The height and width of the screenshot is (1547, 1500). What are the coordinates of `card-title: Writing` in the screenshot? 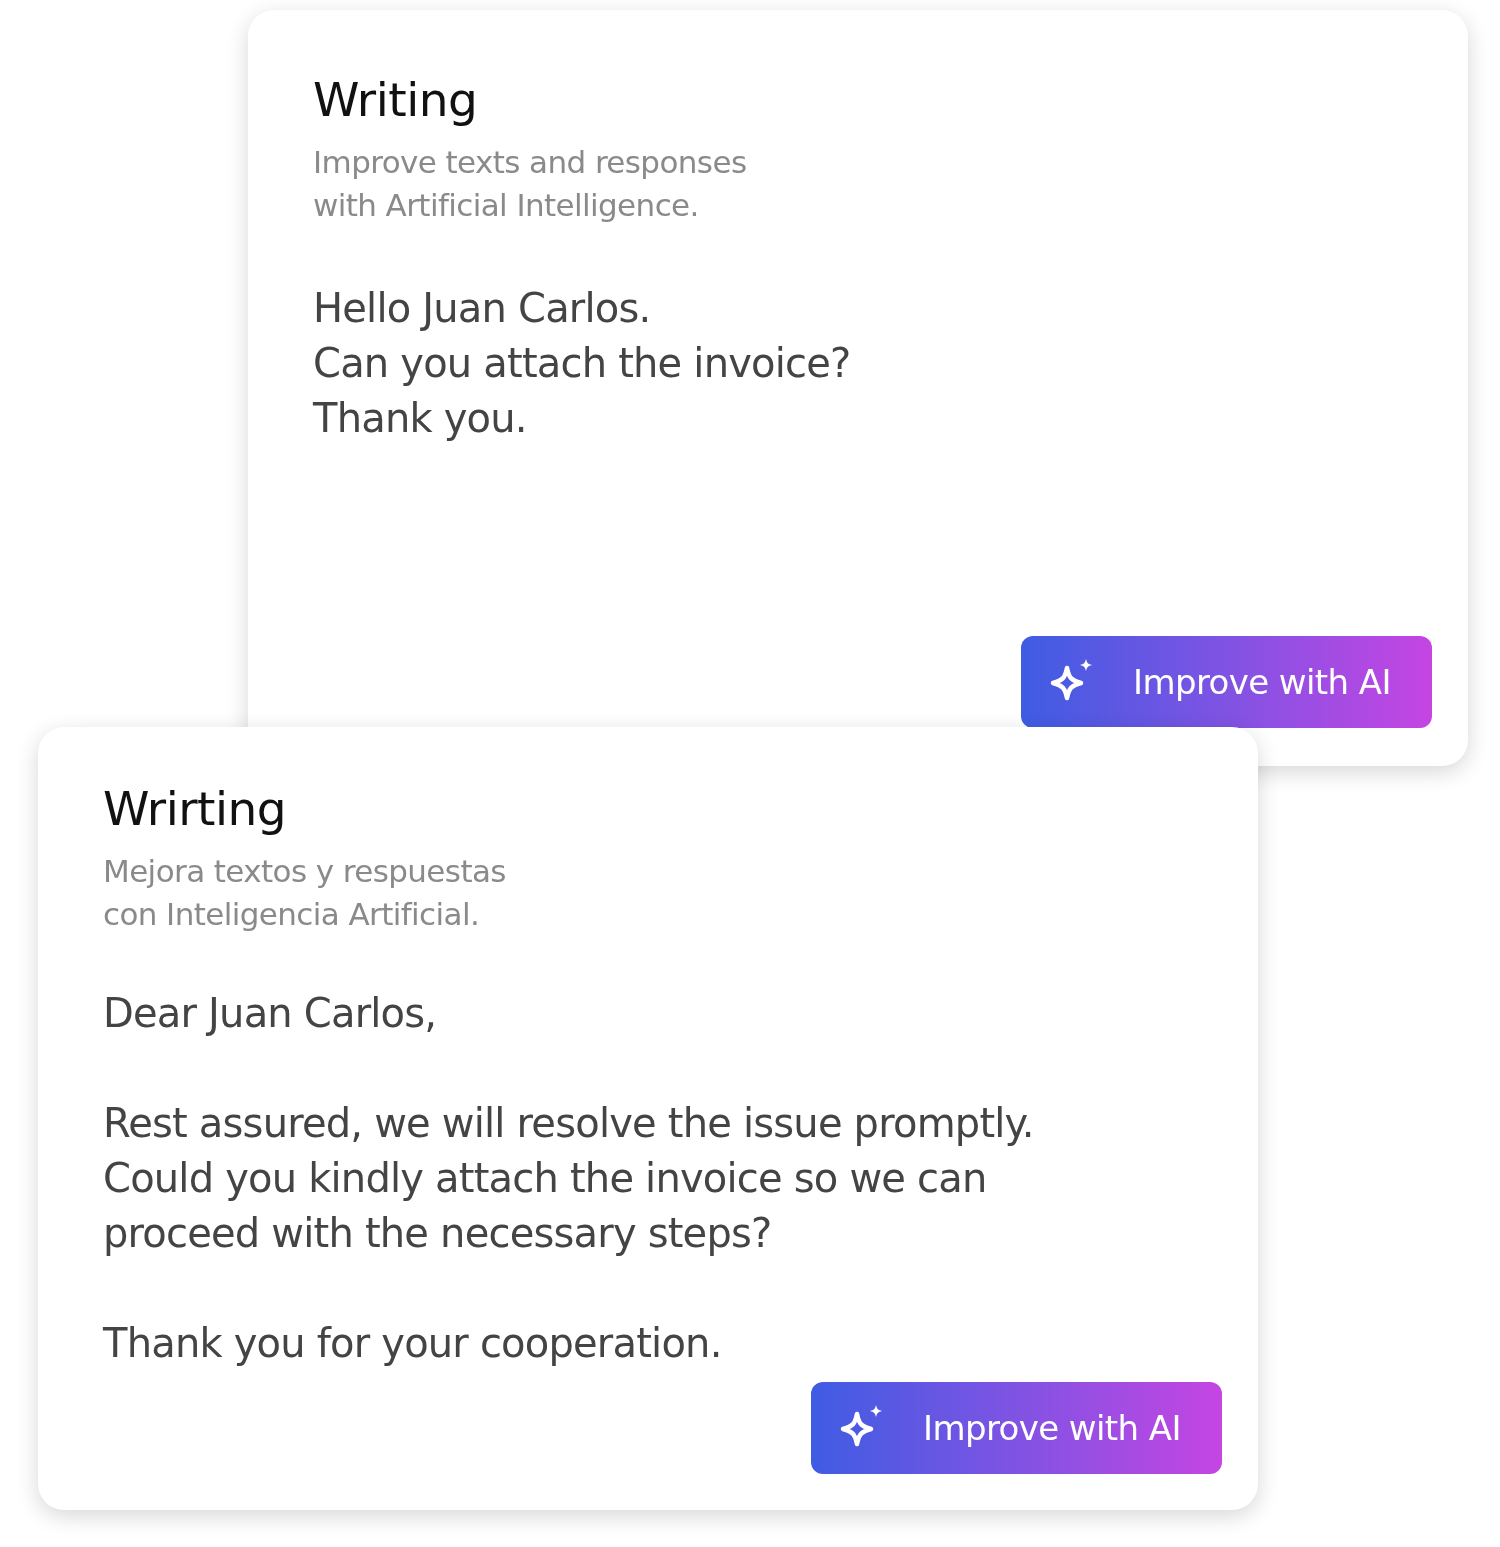 It's located at (396, 99).